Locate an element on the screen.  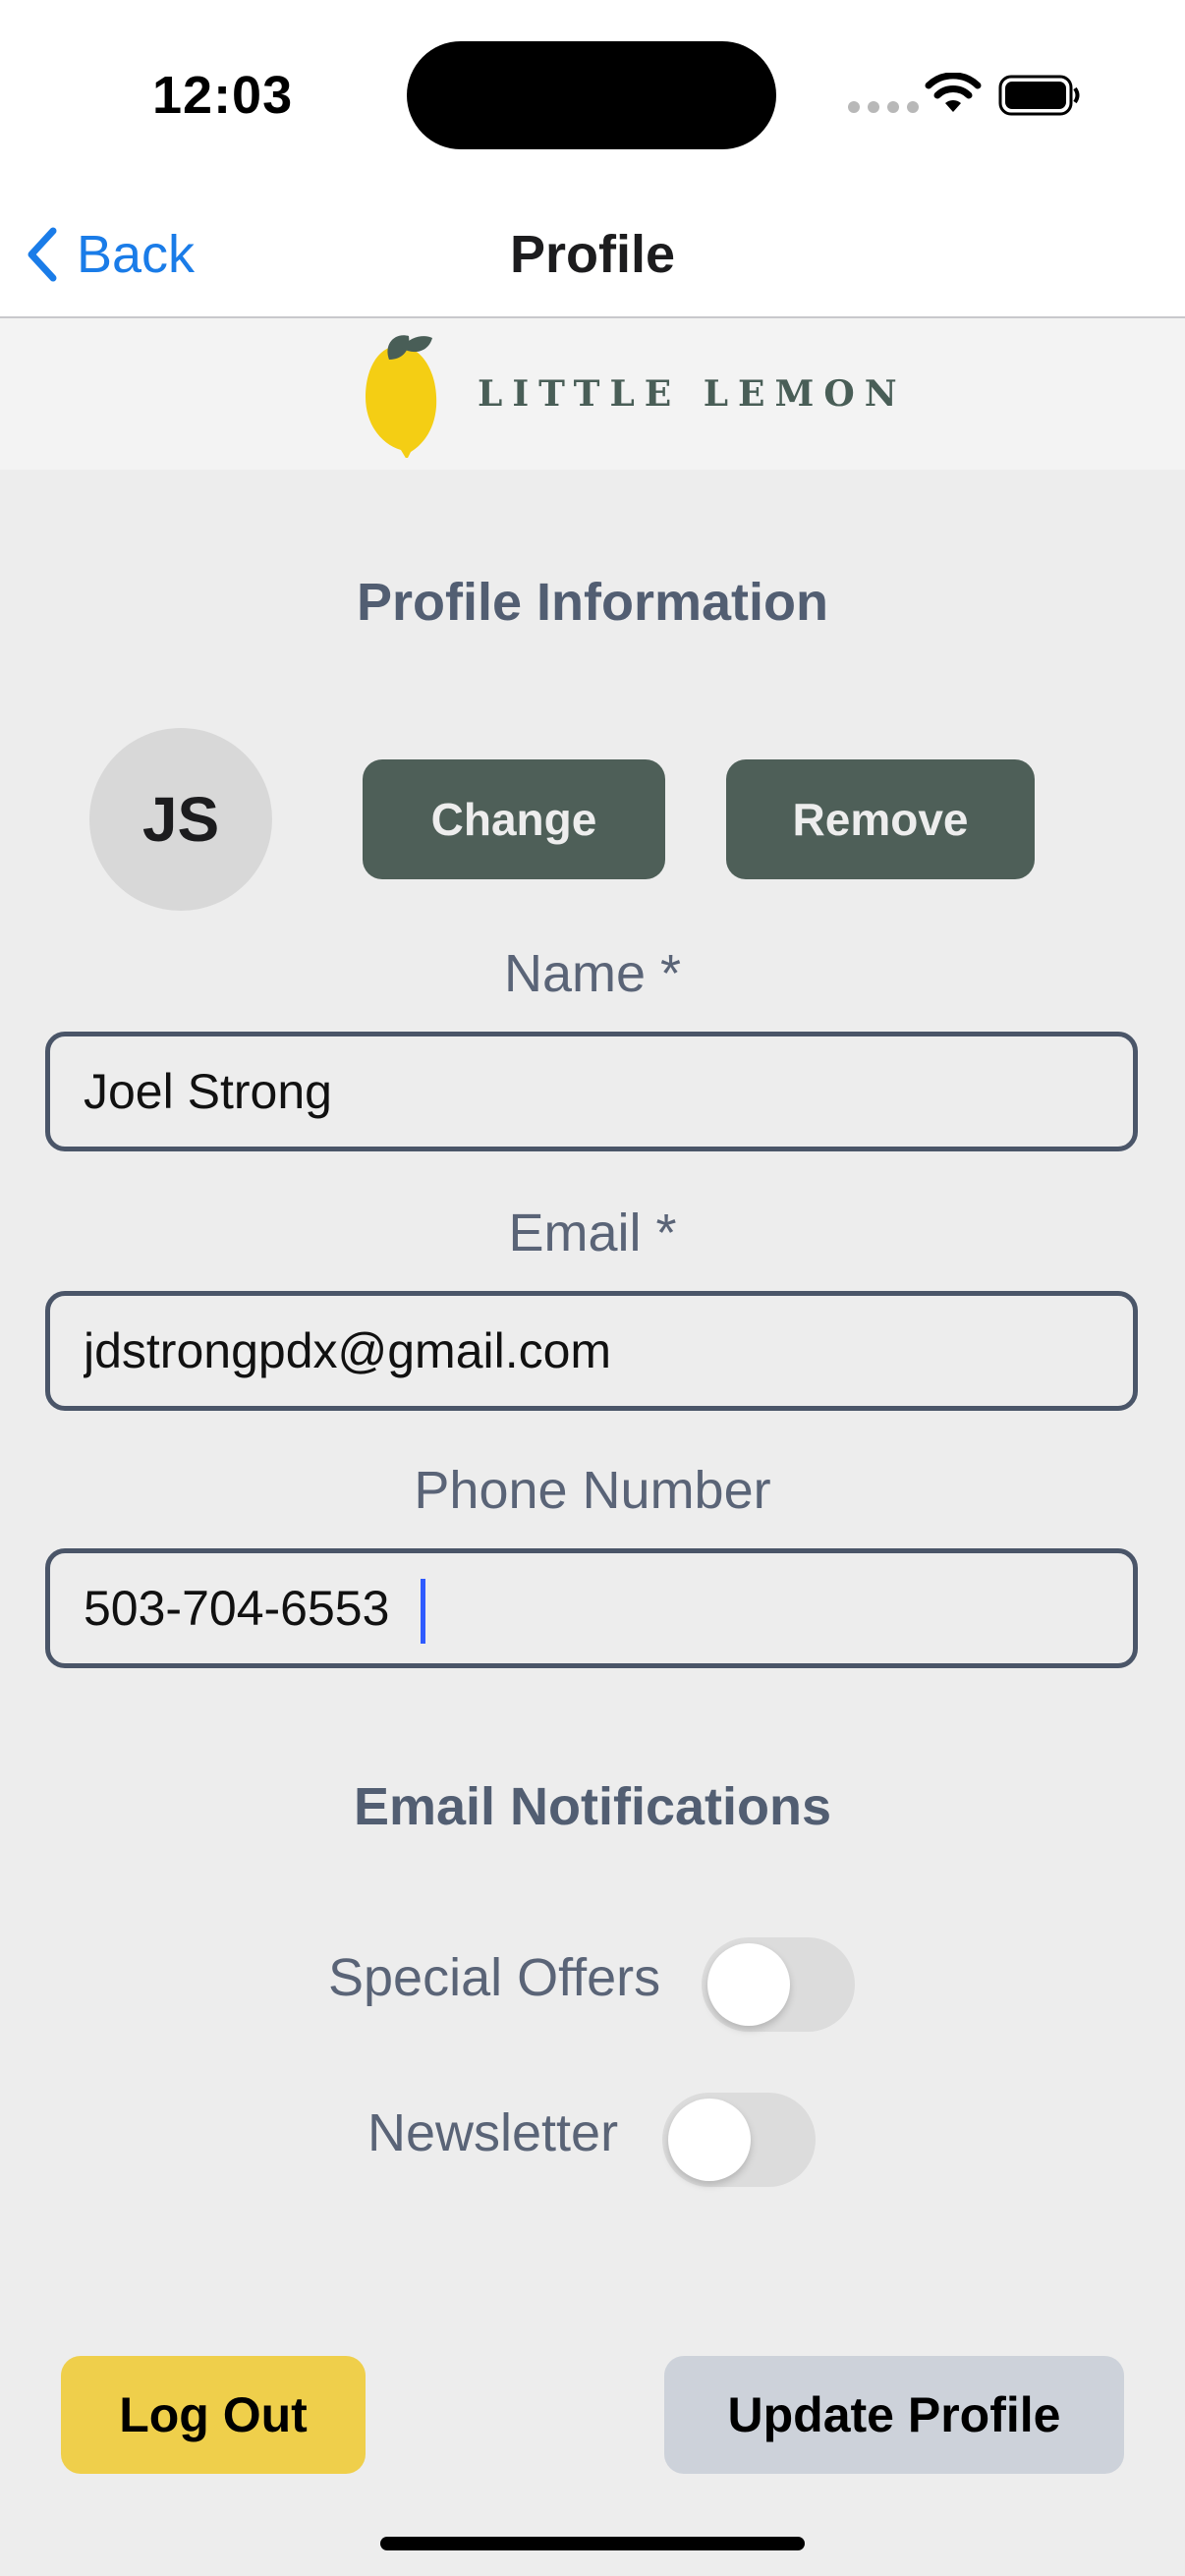
newsletter-toggle is located at coordinates (739, 2140).